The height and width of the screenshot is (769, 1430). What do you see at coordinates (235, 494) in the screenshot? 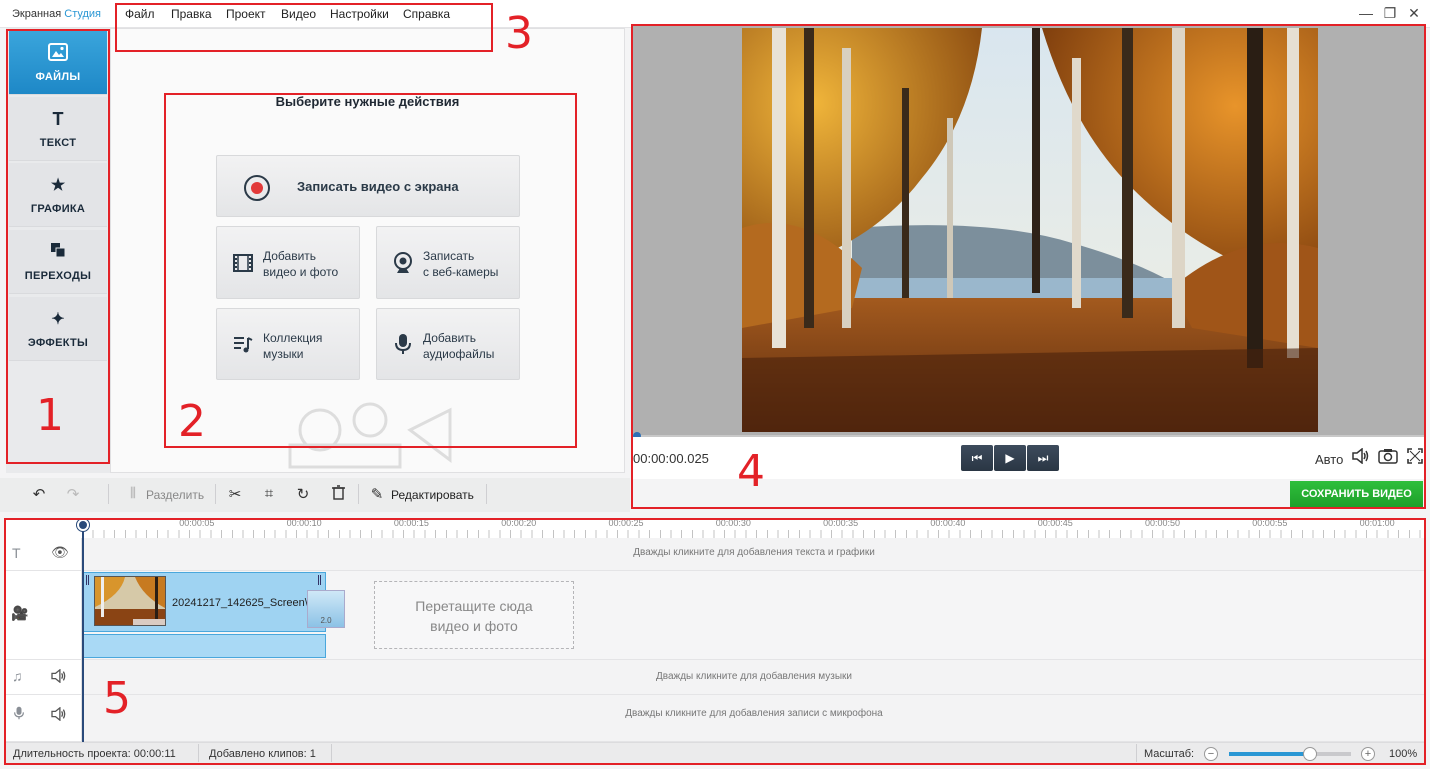
I see `cut-icon: ✂` at bounding box center [235, 494].